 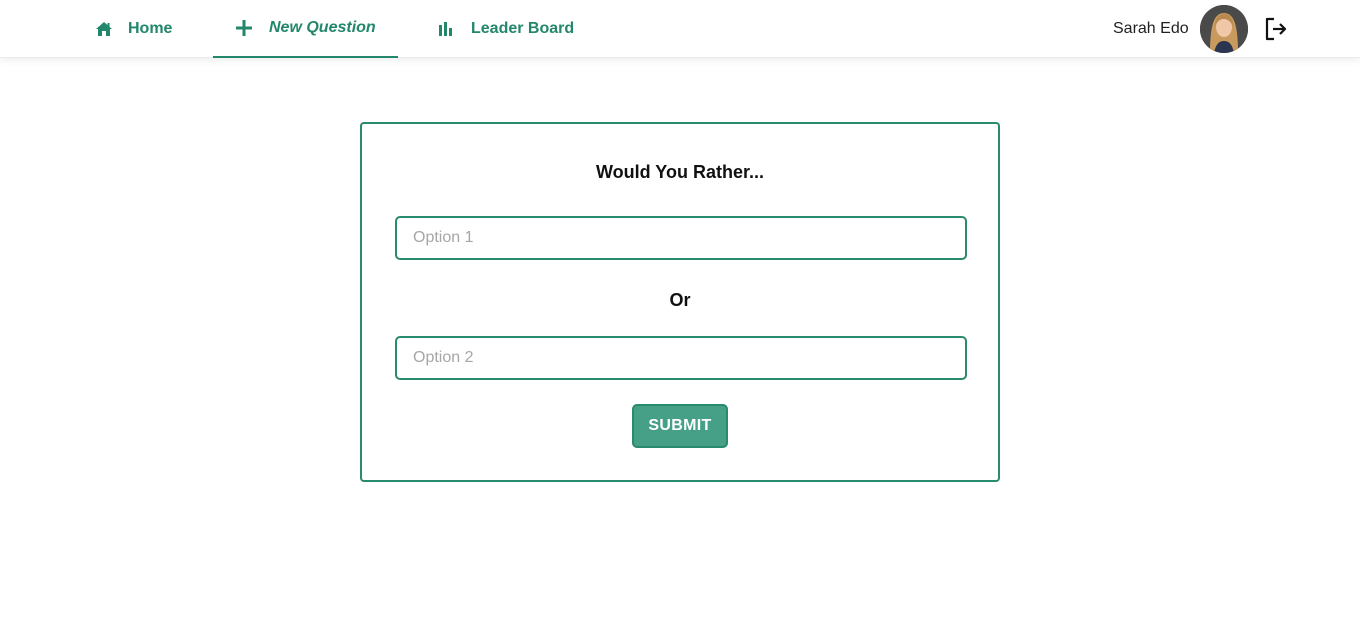 I want to click on top-navbar: Home New Question Leader Board Sarah Edo, so click(x=680, y=29).